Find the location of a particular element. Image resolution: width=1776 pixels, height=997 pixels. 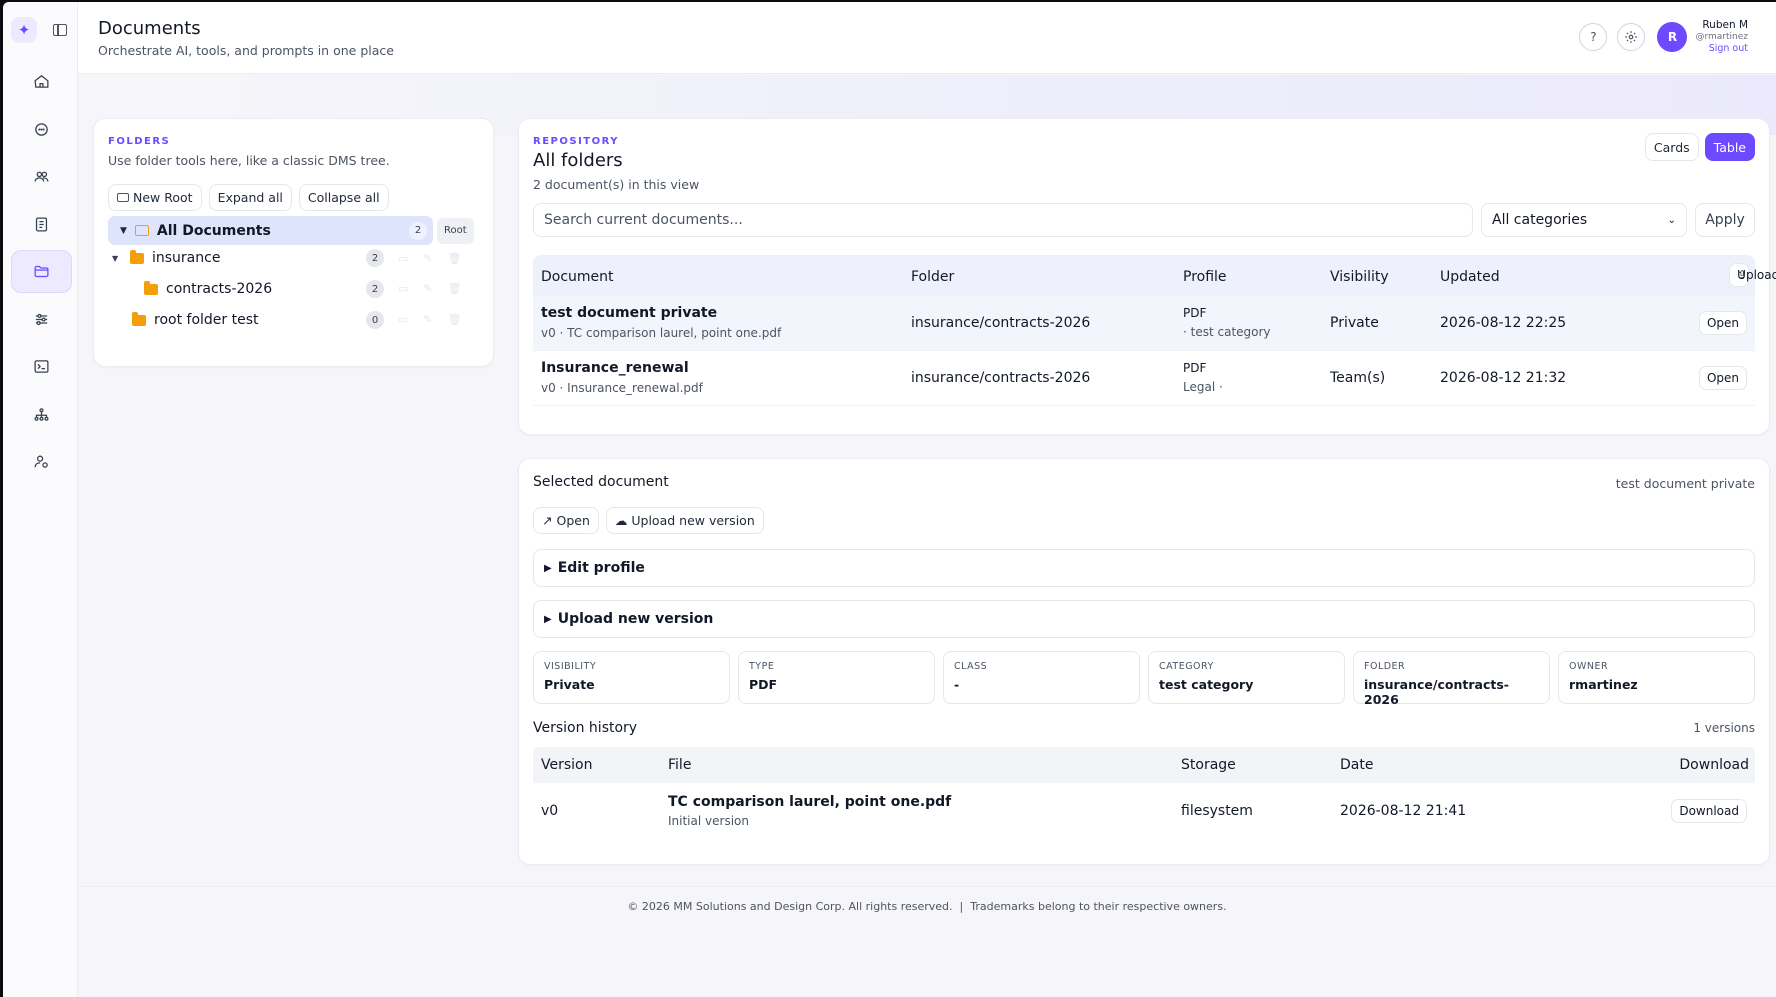

sidebar-item-chat is located at coordinates (41, 129).